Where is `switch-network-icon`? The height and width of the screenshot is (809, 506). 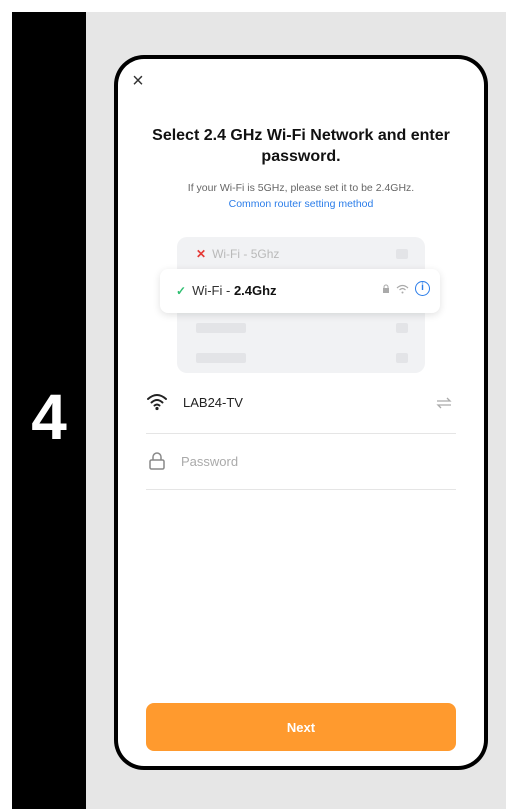
switch-network-icon is located at coordinates (444, 403).